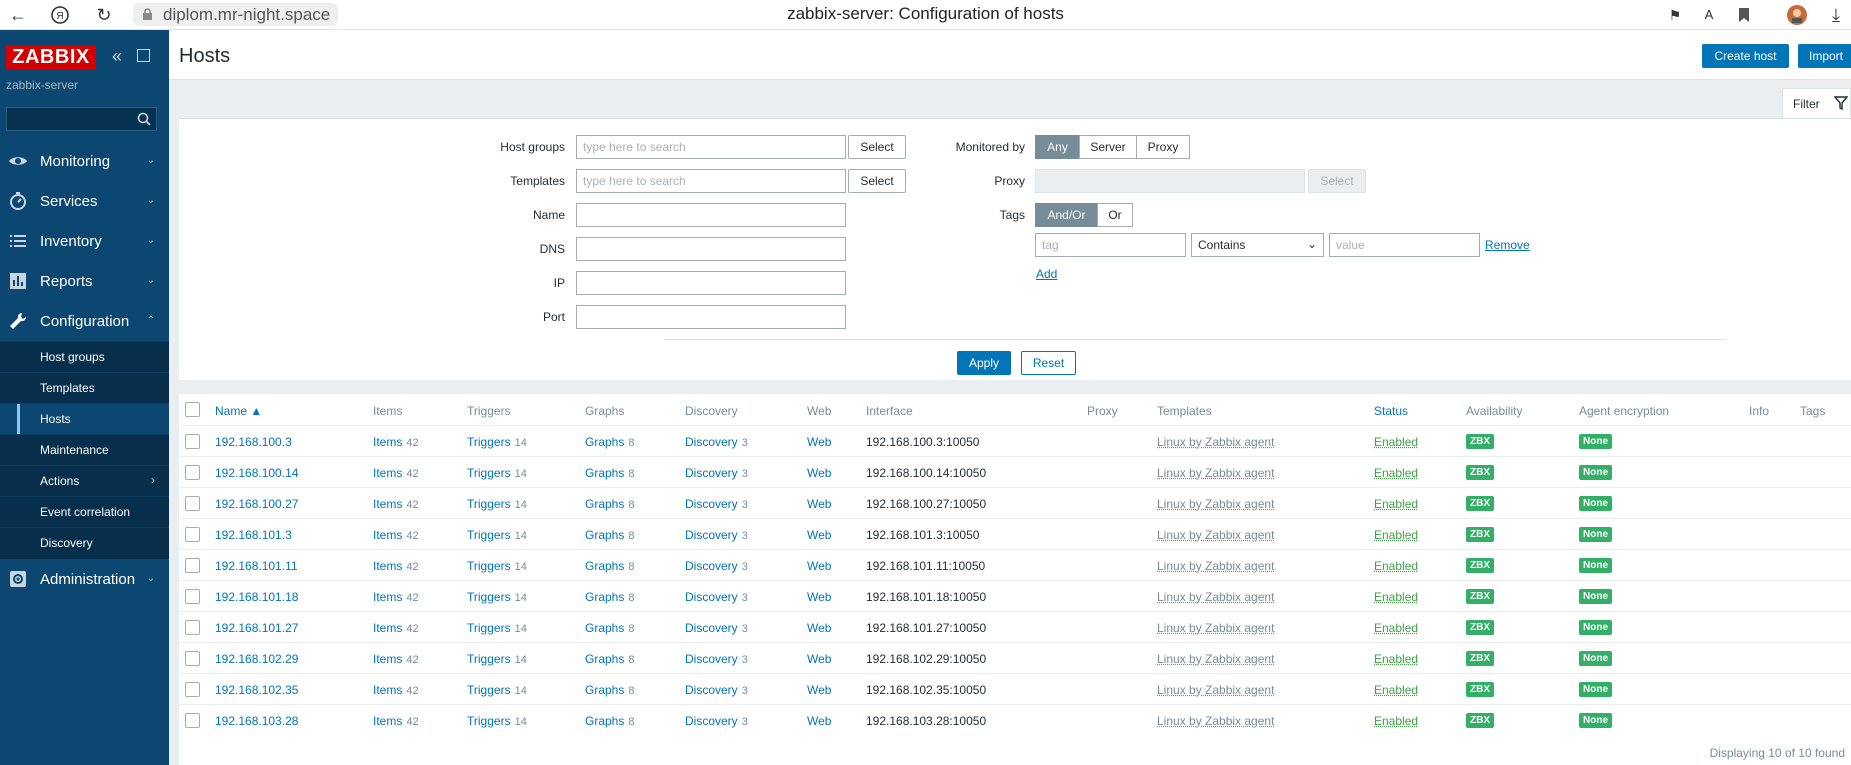 The width and height of the screenshot is (1851, 765). What do you see at coordinates (256, 659) in the screenshot?
I see `cell-name: 192.168.102.29` at bounding box center [256, 659].